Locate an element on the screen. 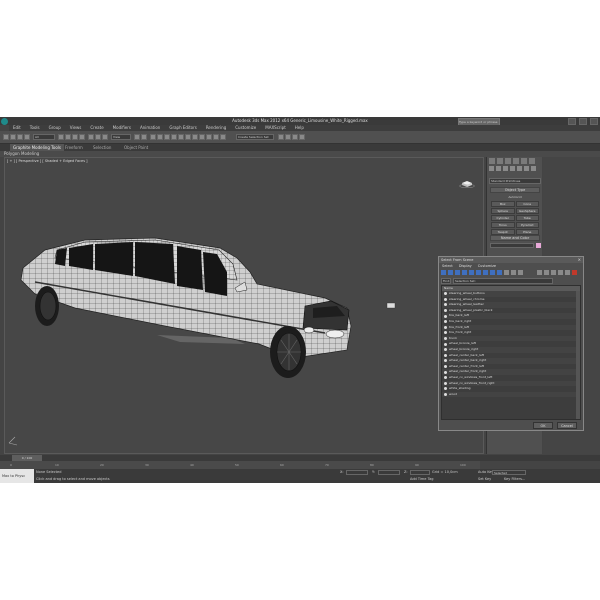  object-type-rollout: Object Type is located at coordinates (515, 190).